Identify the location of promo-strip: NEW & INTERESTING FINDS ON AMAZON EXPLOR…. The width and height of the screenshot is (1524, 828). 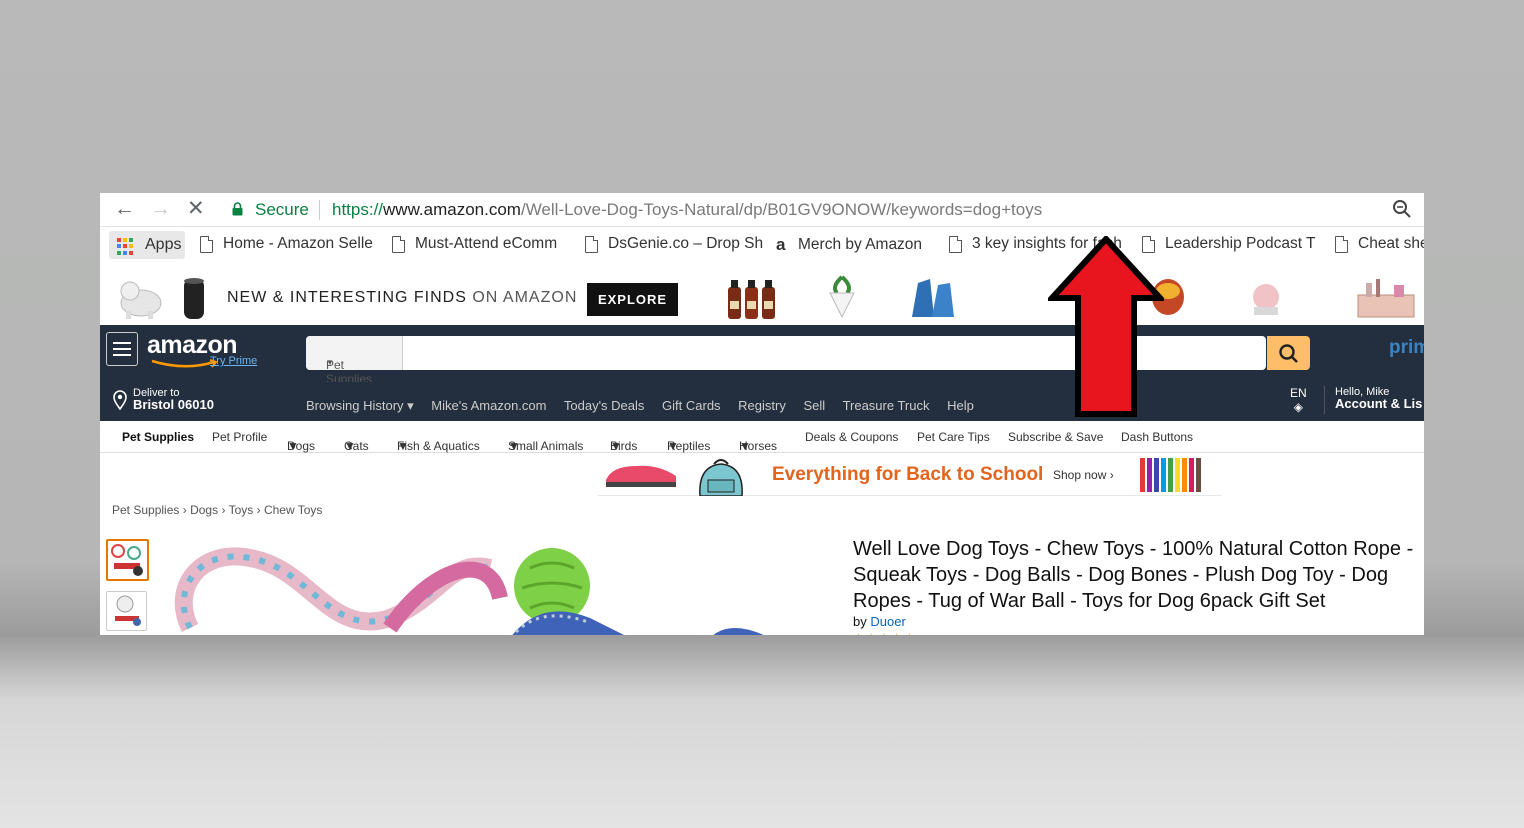
(762, 298).